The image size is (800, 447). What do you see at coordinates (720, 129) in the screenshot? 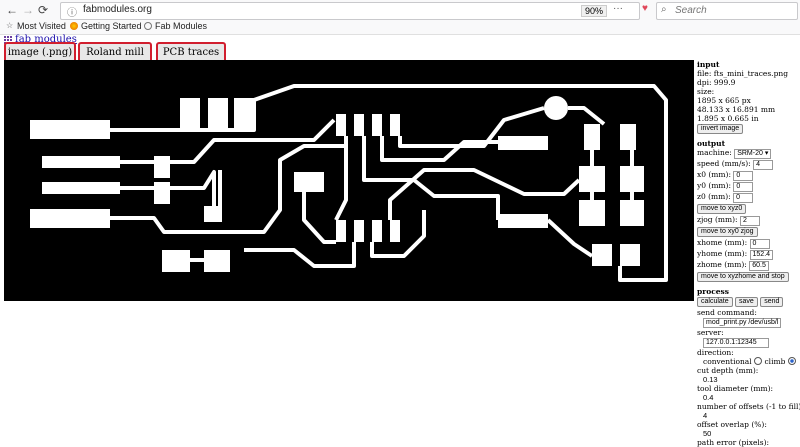
I see `invert-image-button: invert image` at bounding box center [720, 129].